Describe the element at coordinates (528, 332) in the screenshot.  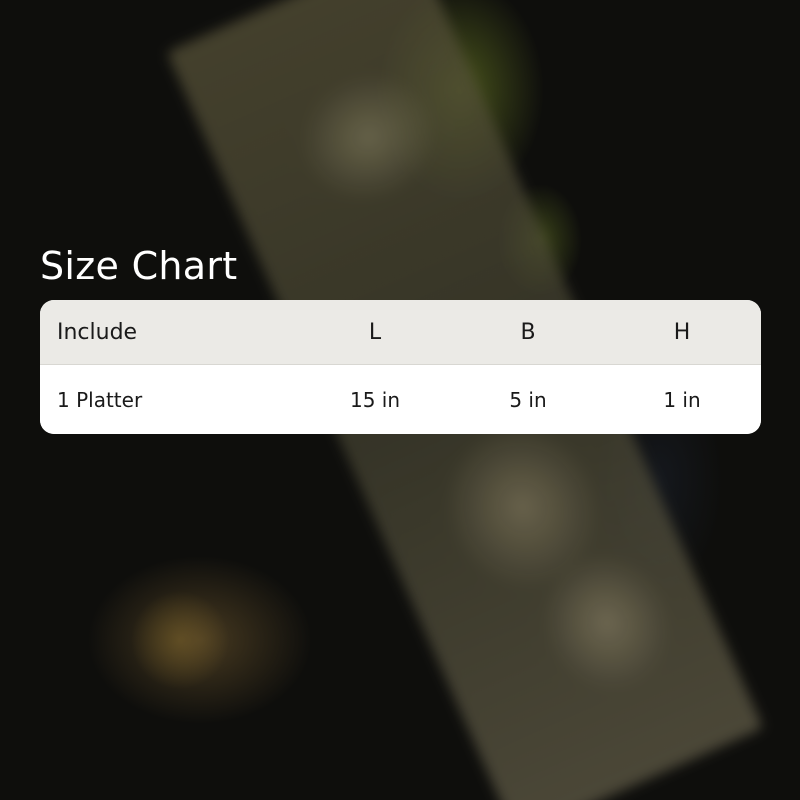
I see `header-breadth: B` at that location.